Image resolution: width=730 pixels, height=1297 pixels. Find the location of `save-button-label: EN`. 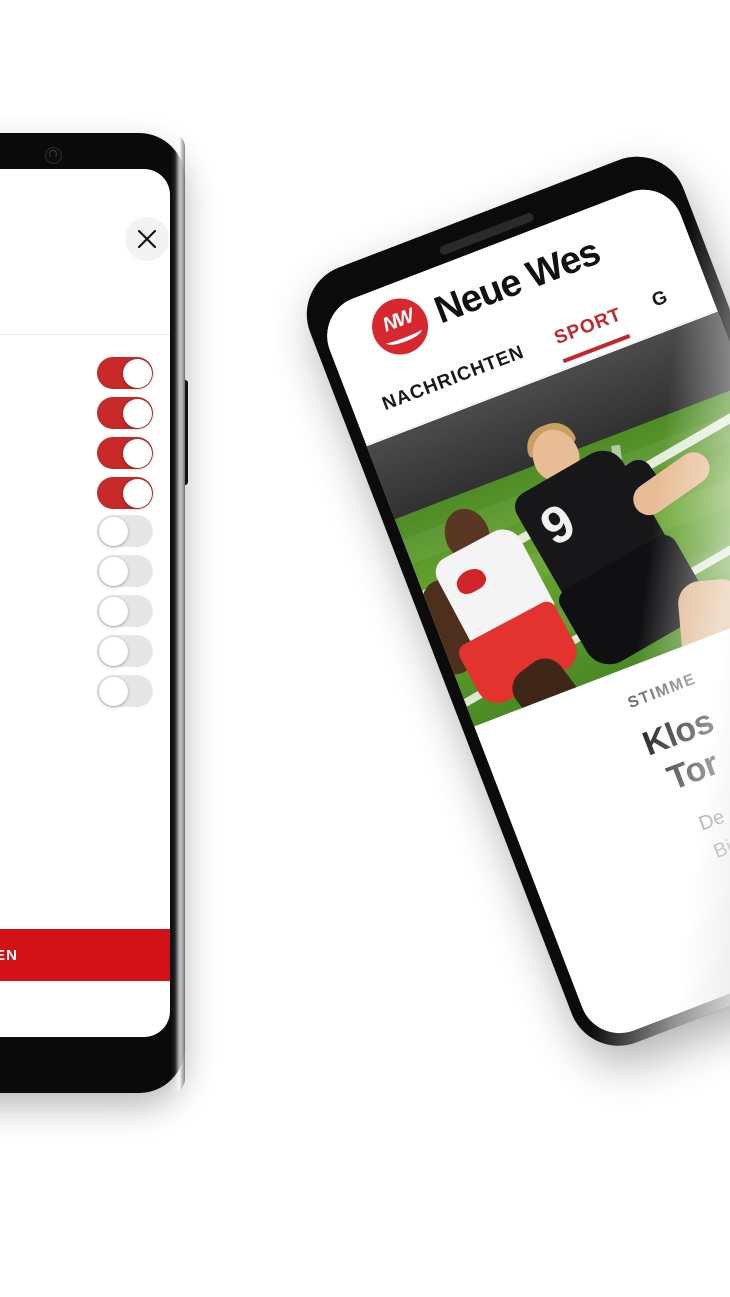

save-button-label: EN is located at coordinates (9, 955).